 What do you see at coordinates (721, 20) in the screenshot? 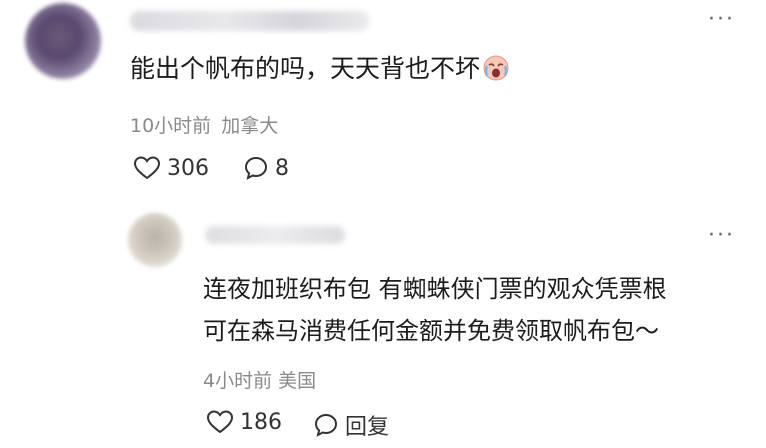
I see `more-options-icon: ···` at bounding box center [721, 20].